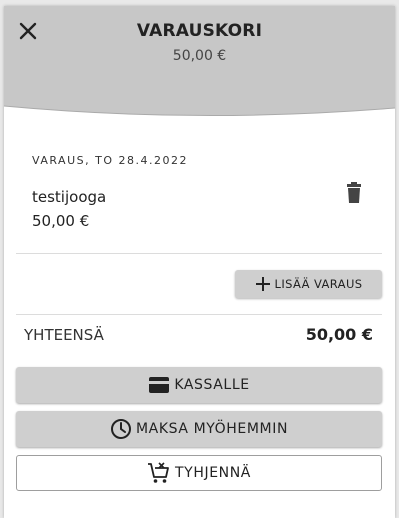  I want to click on total-value: 50,00 €, so click(339, 334).